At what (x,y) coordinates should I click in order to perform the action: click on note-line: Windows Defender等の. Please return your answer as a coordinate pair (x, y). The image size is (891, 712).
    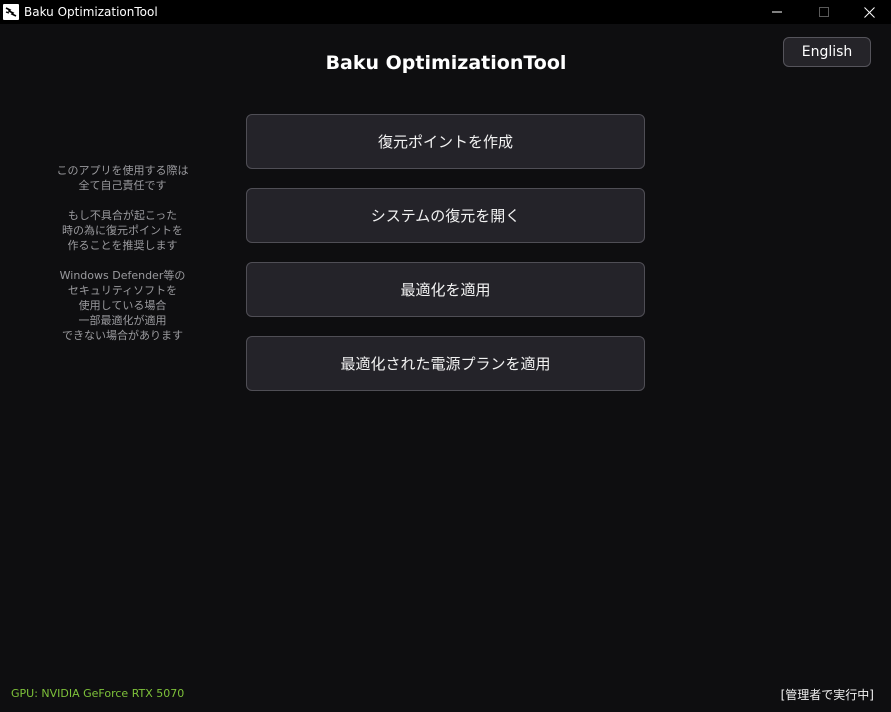
    Looking at the image, I should click on (122, 275).